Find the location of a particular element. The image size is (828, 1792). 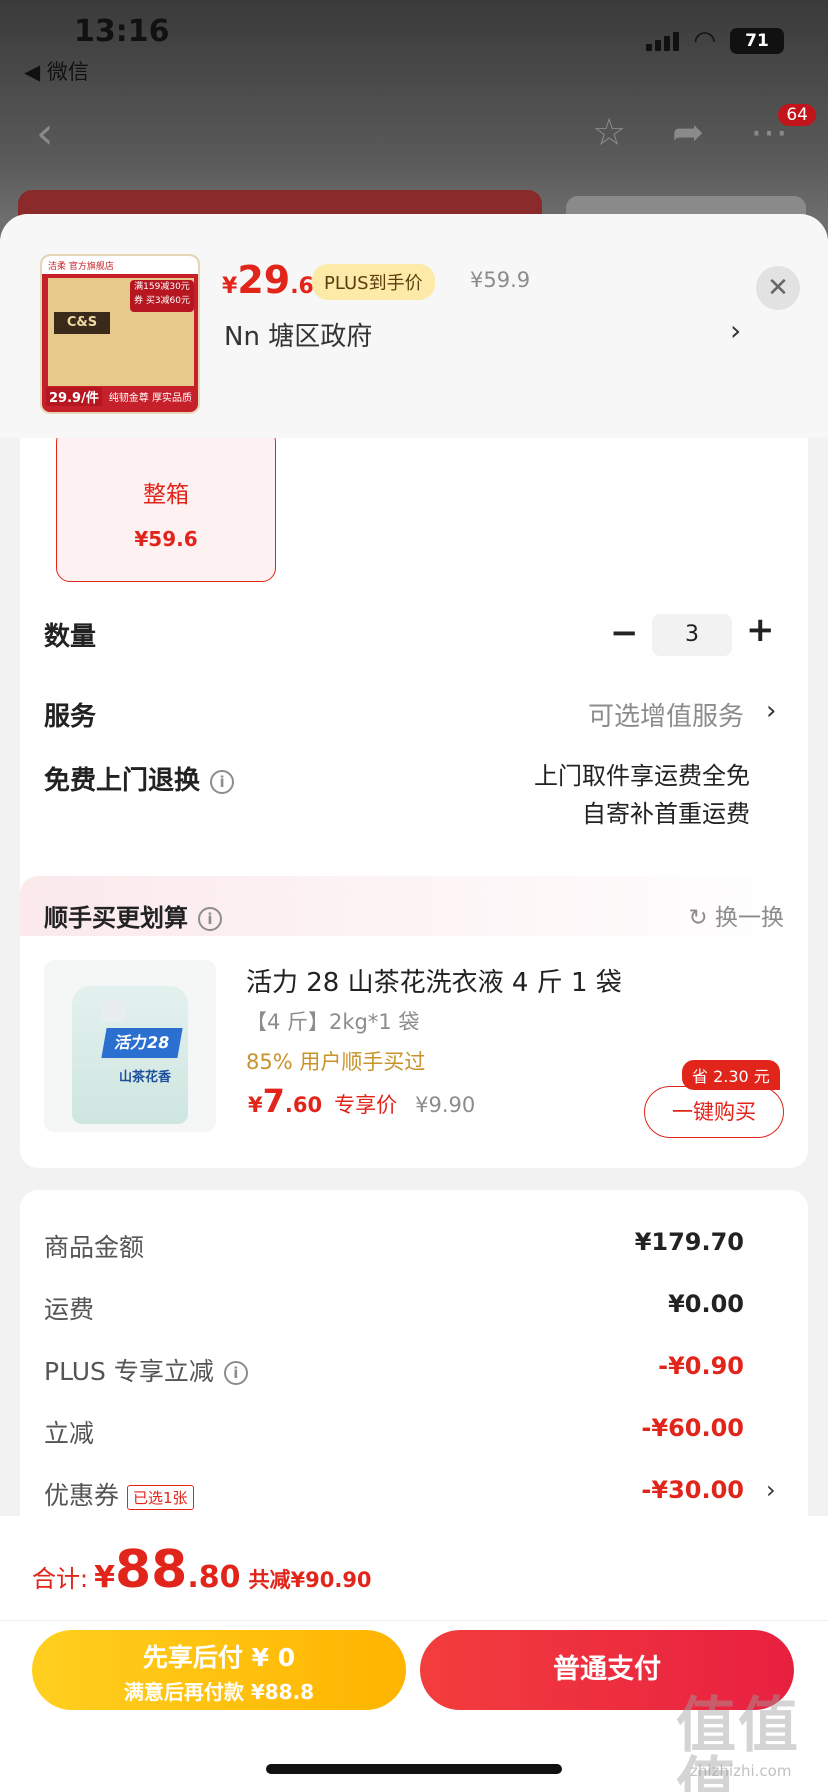

addon-price-dec: .60 is located at coordinates (303, 1105).